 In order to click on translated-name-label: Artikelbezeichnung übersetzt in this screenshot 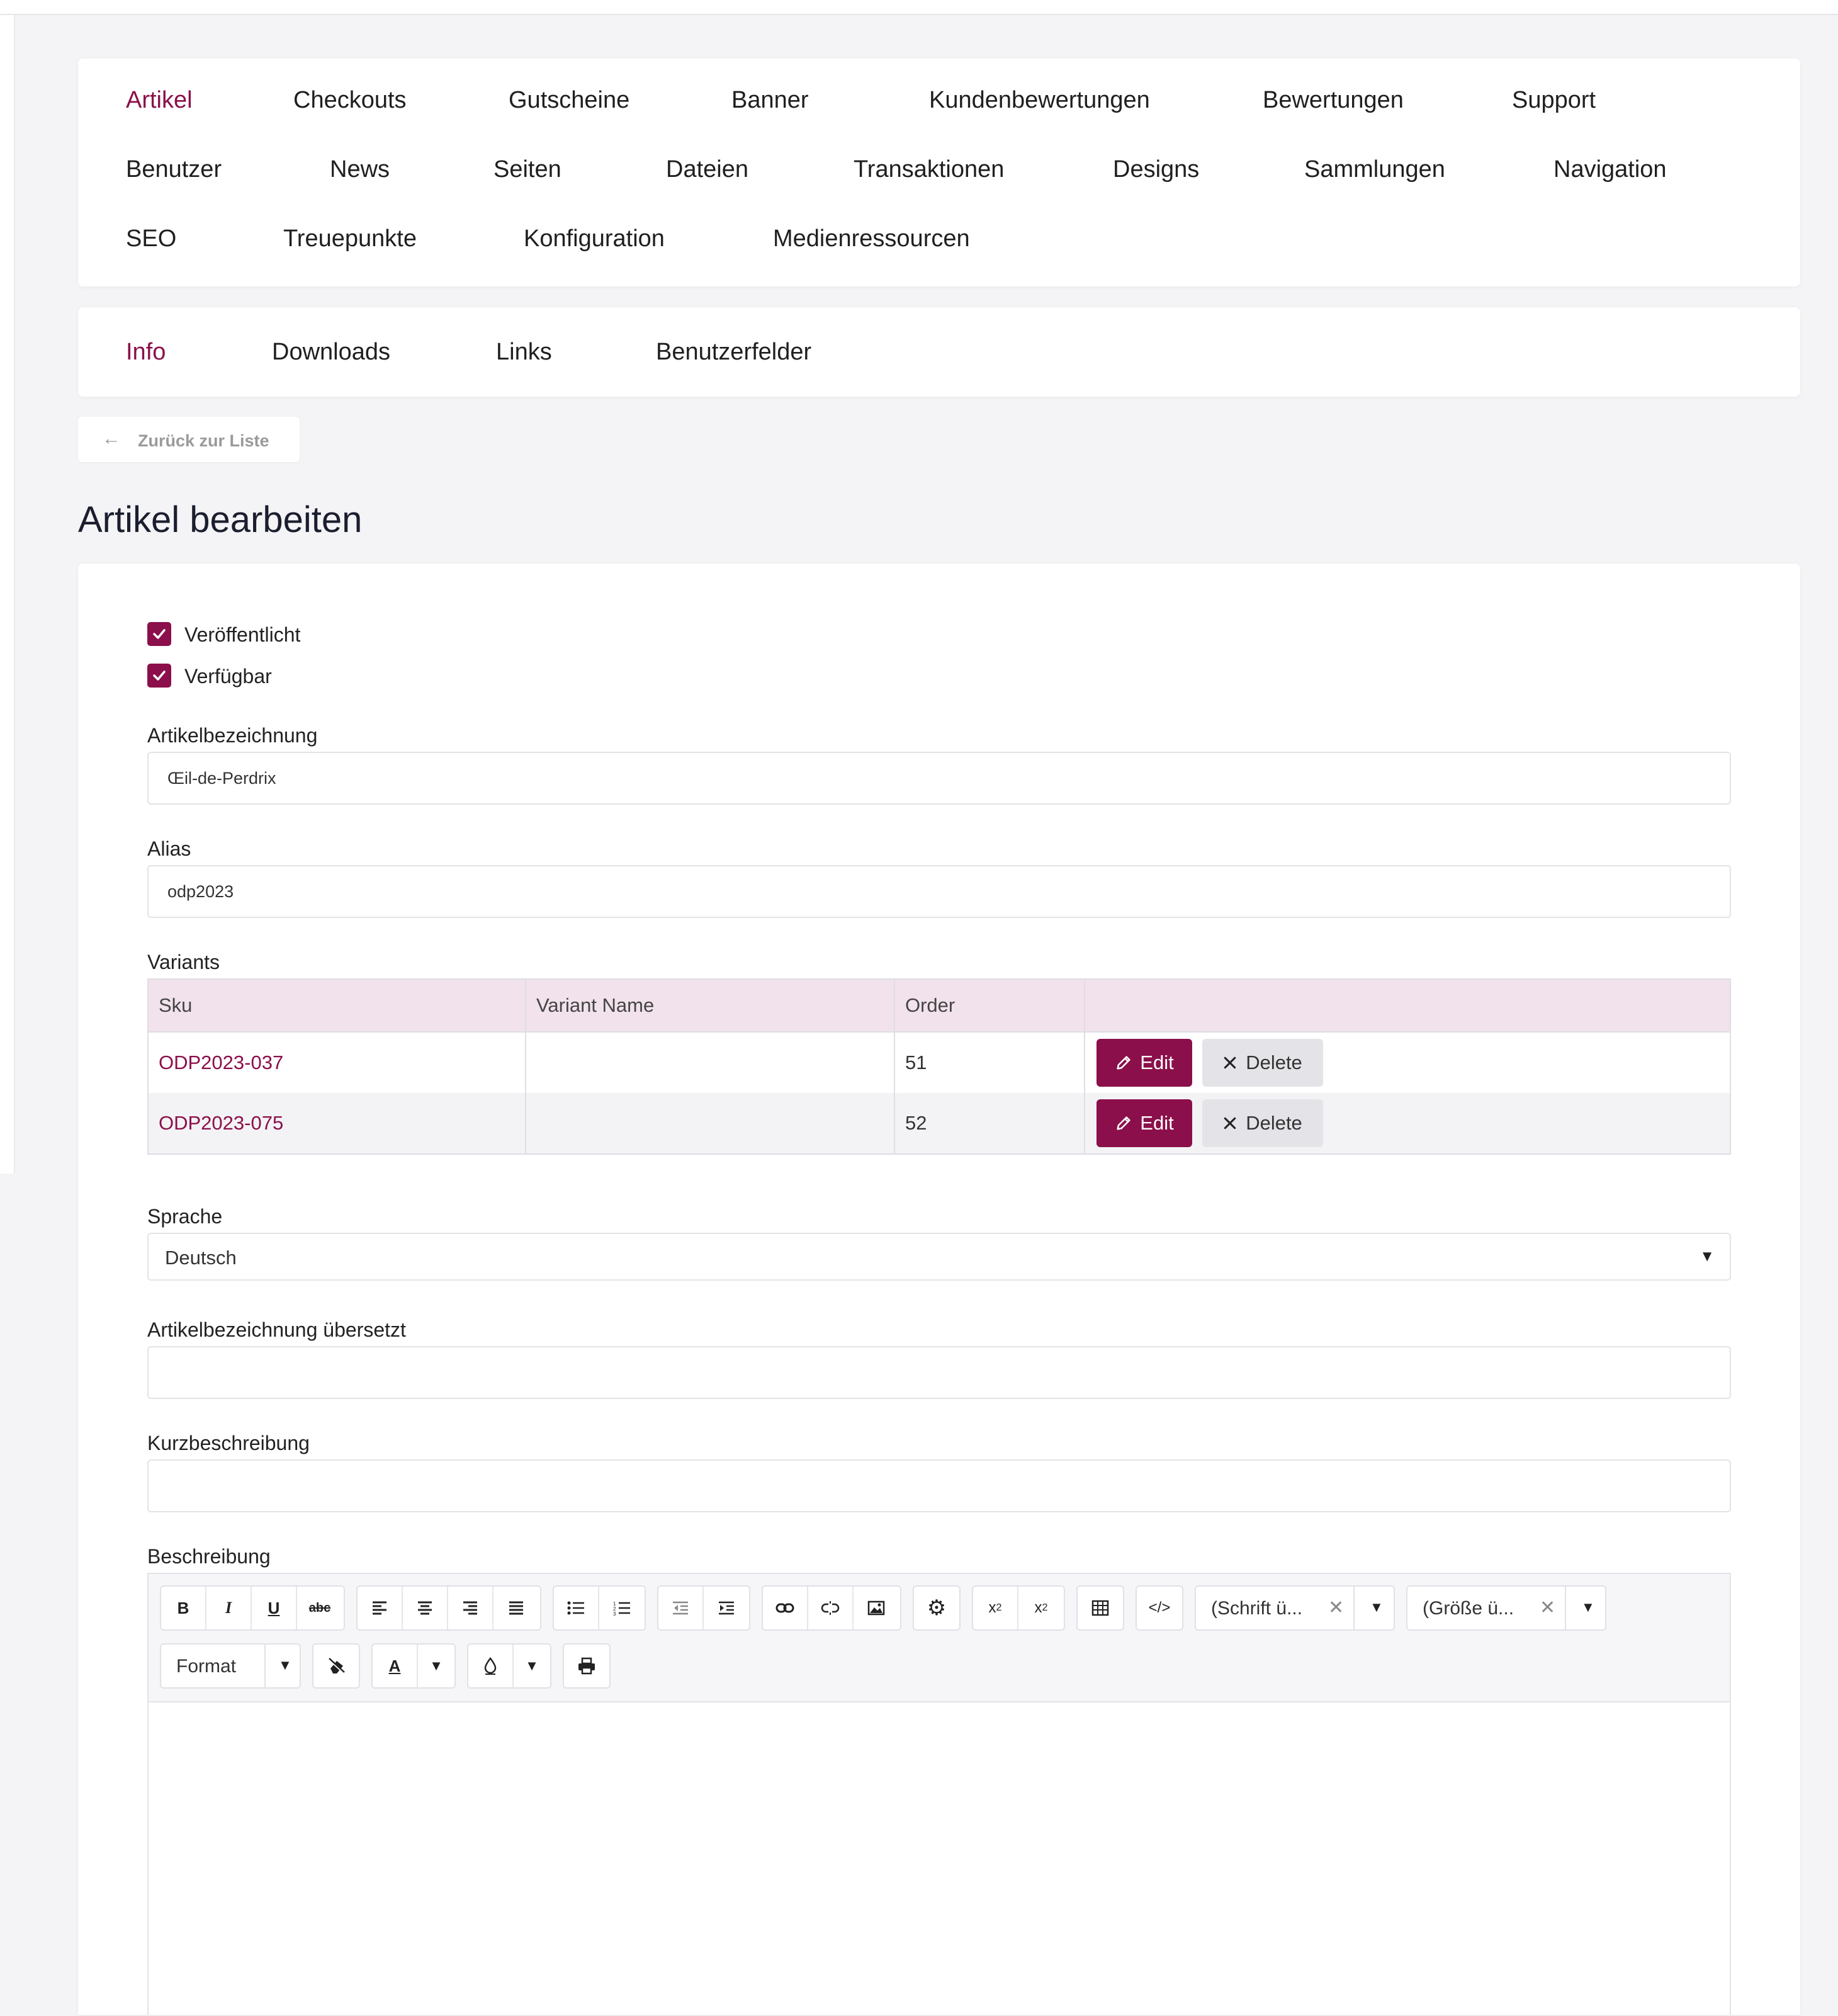, I will do `click(276, 1329)`.